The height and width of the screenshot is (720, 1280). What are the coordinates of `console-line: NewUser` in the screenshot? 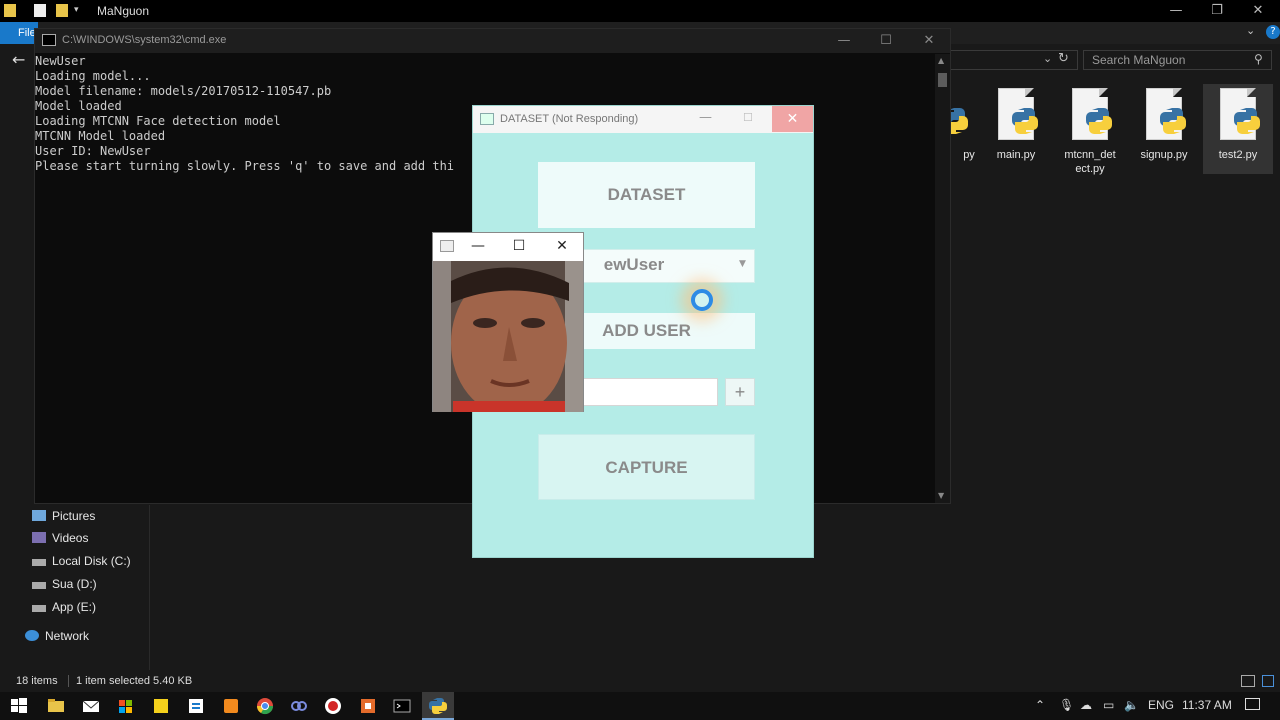 It's located at (60, 61).